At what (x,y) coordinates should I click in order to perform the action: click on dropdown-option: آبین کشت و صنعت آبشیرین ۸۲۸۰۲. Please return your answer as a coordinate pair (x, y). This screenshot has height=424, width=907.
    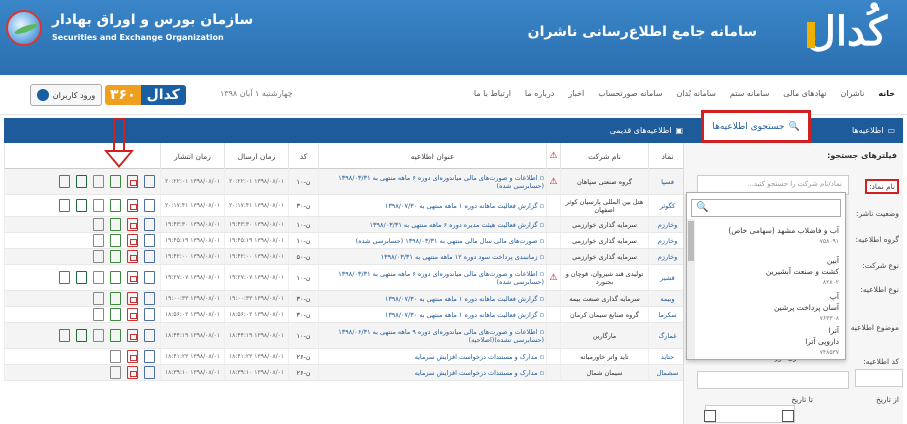
    Looking at the image, I should click on (770, 271).